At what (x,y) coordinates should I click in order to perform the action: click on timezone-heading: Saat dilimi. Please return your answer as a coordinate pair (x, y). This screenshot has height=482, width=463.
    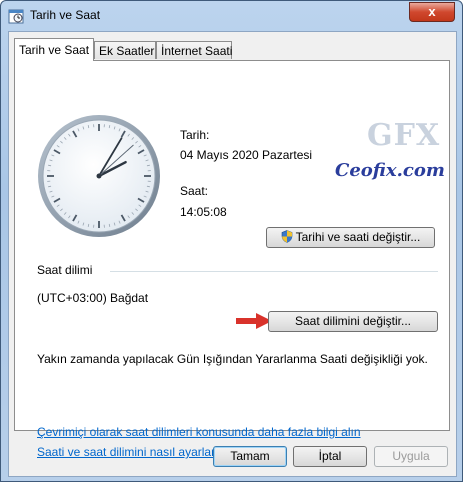
    Looking at the image, I should click on (65, 270).